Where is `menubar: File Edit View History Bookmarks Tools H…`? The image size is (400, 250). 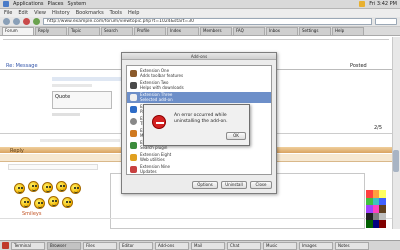 menubar: File Edit View History Bookmarks Tools H… is located at coordinates (200, 13).